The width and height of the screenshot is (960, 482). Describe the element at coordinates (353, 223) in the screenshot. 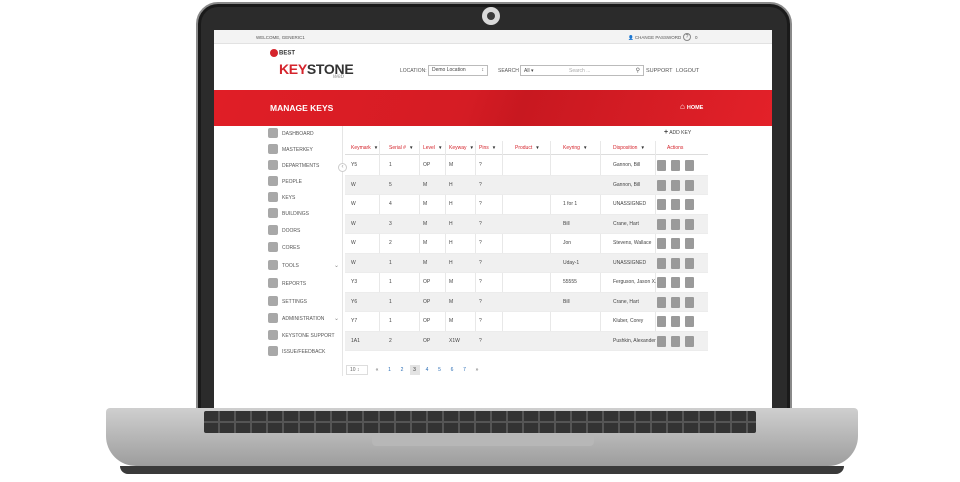

I see `table-cell: W` at that location.